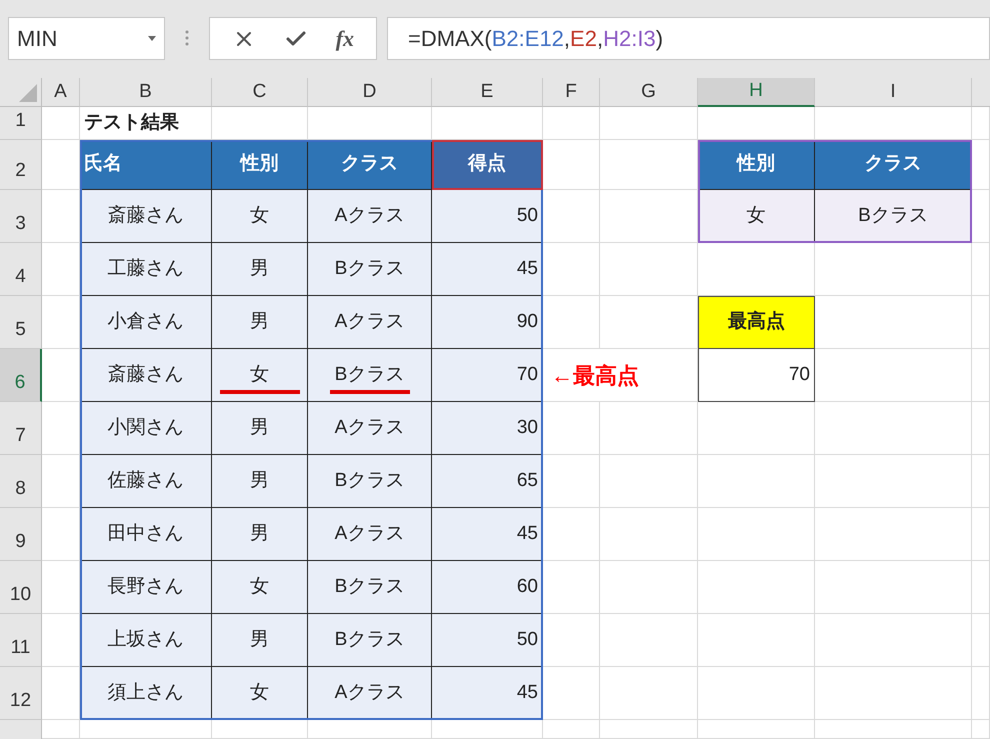  What do you see at coordinates (595, 376) in the screenshot?
I see `annotation-text: ←最高点` at bounding box center [595, 376].